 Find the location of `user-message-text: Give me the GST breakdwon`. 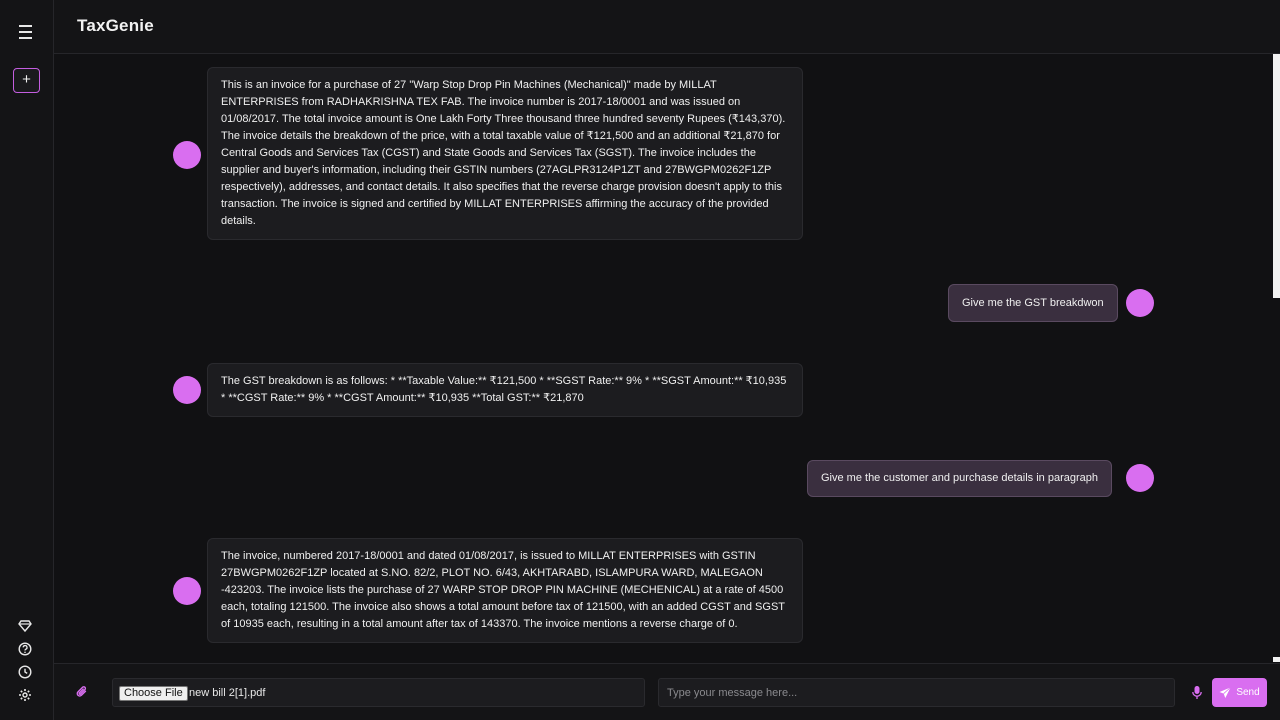

user-message-text: Give me the GST breakdwon is located at coordinates (1033, 303).